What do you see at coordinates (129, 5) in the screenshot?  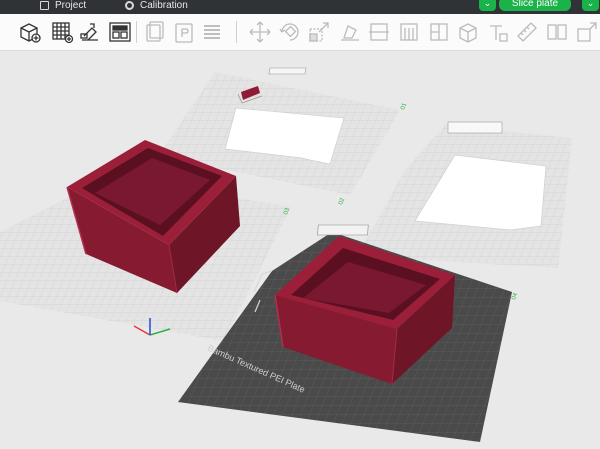 I see `gear-icon` at bounding box center [129, 5].